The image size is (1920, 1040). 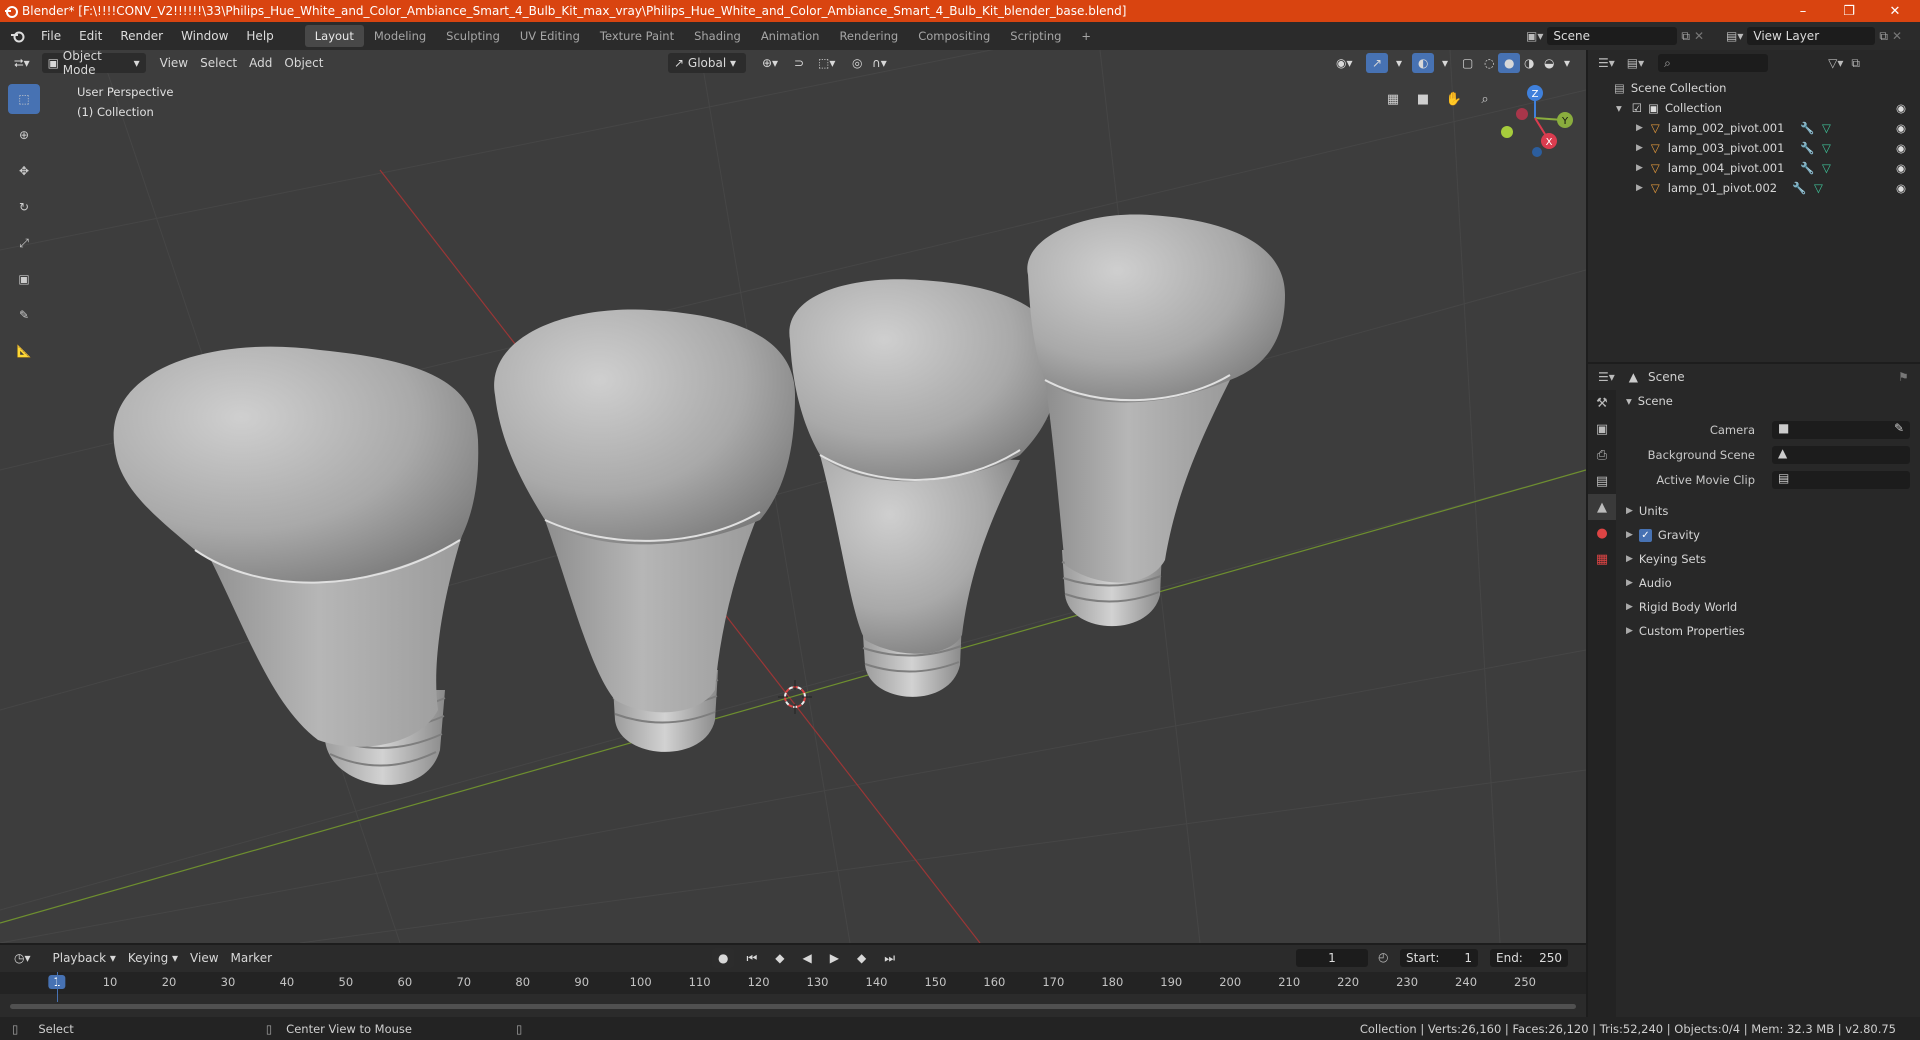 I want to click on play-icon: ▶, so click(x=834, y=958).